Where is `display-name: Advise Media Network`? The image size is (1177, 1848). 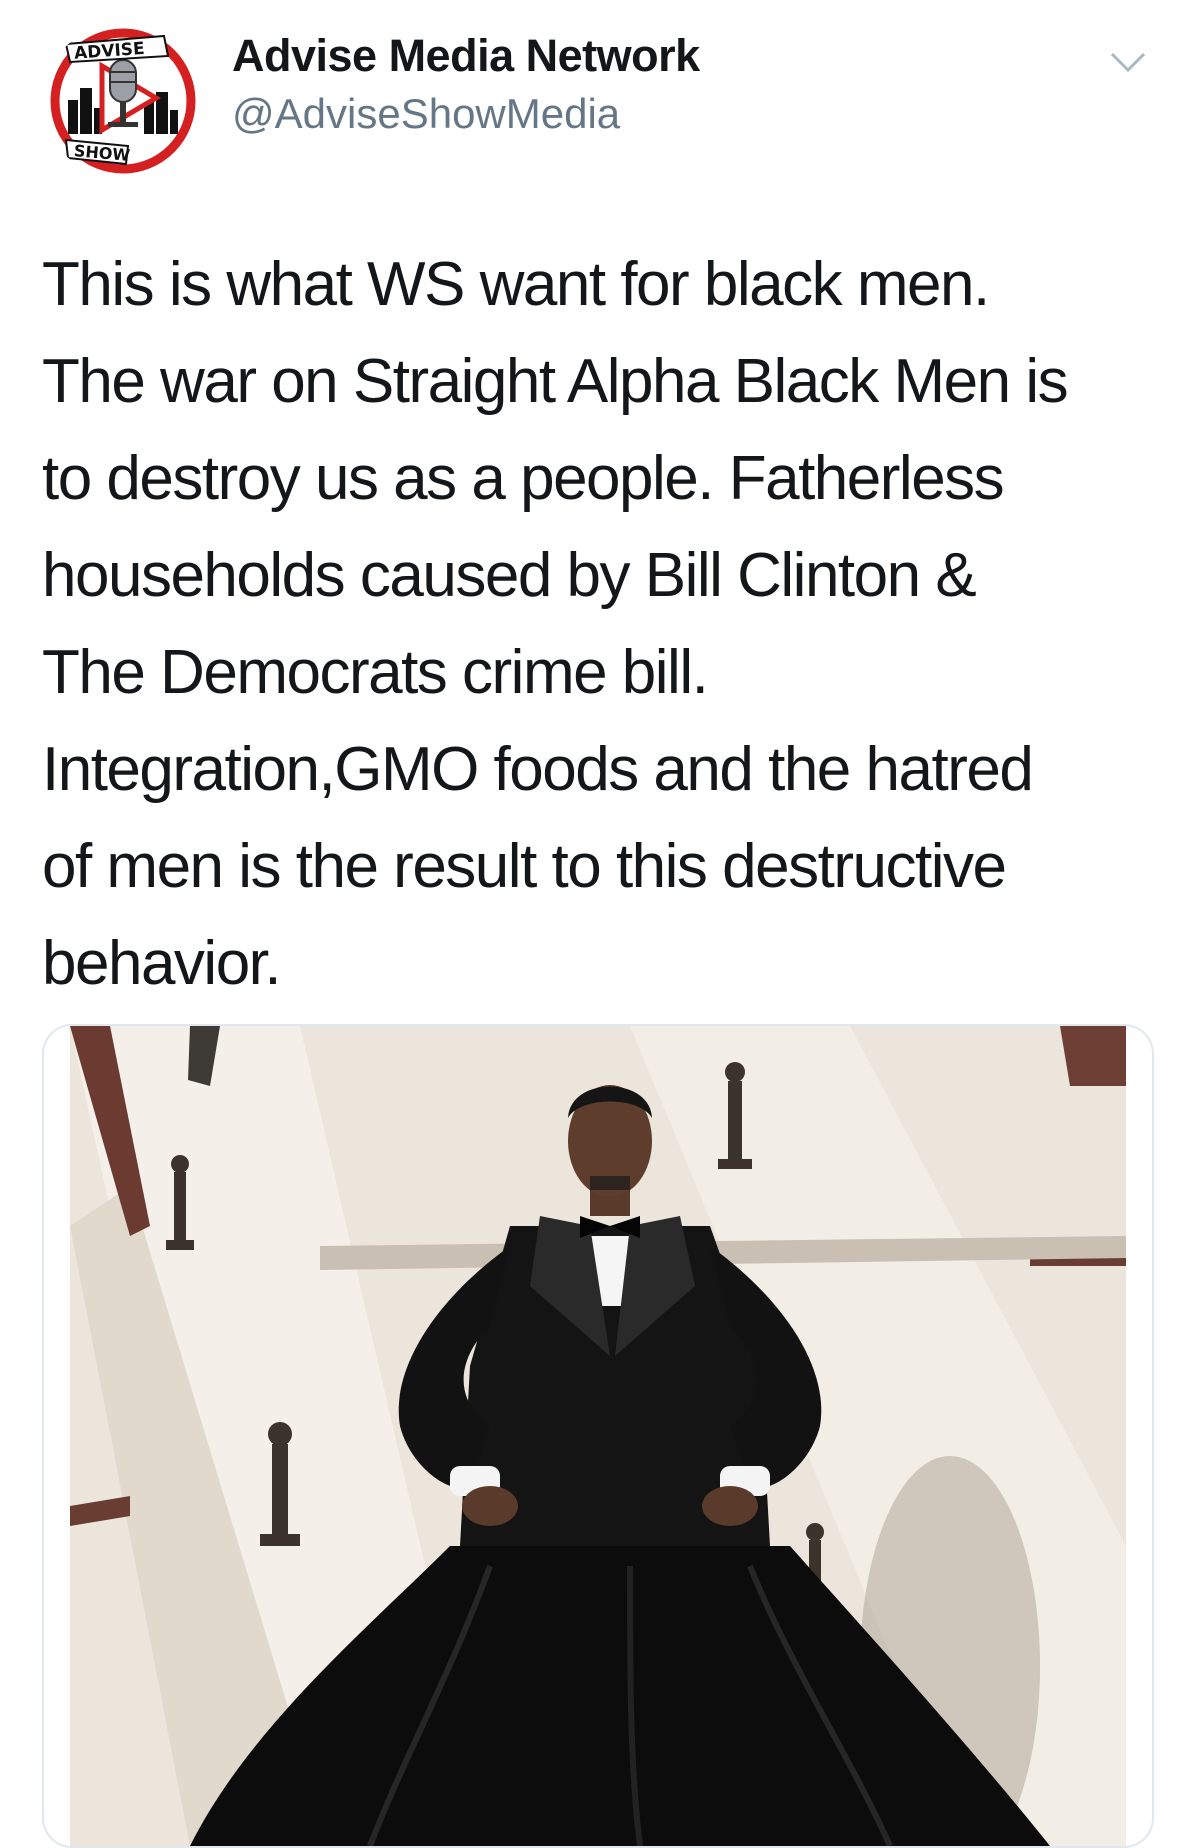
display-name: Advise Media Network is located at coordinates (466, 56).